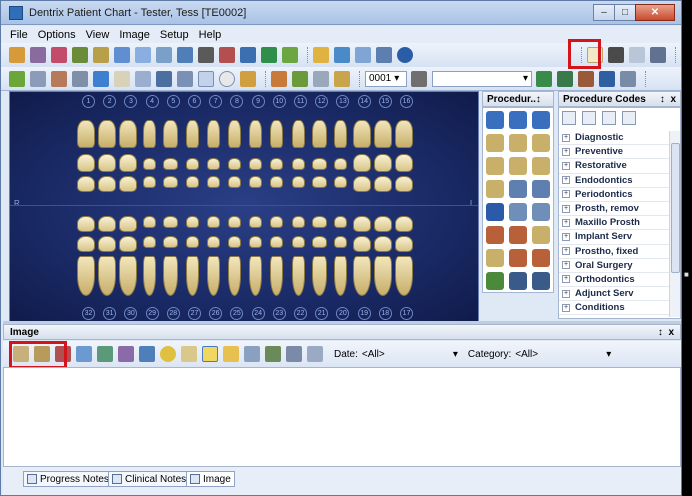  Describe the element at coordinates (105, 354) in the screenshot. I see `capture-icon` at that location.